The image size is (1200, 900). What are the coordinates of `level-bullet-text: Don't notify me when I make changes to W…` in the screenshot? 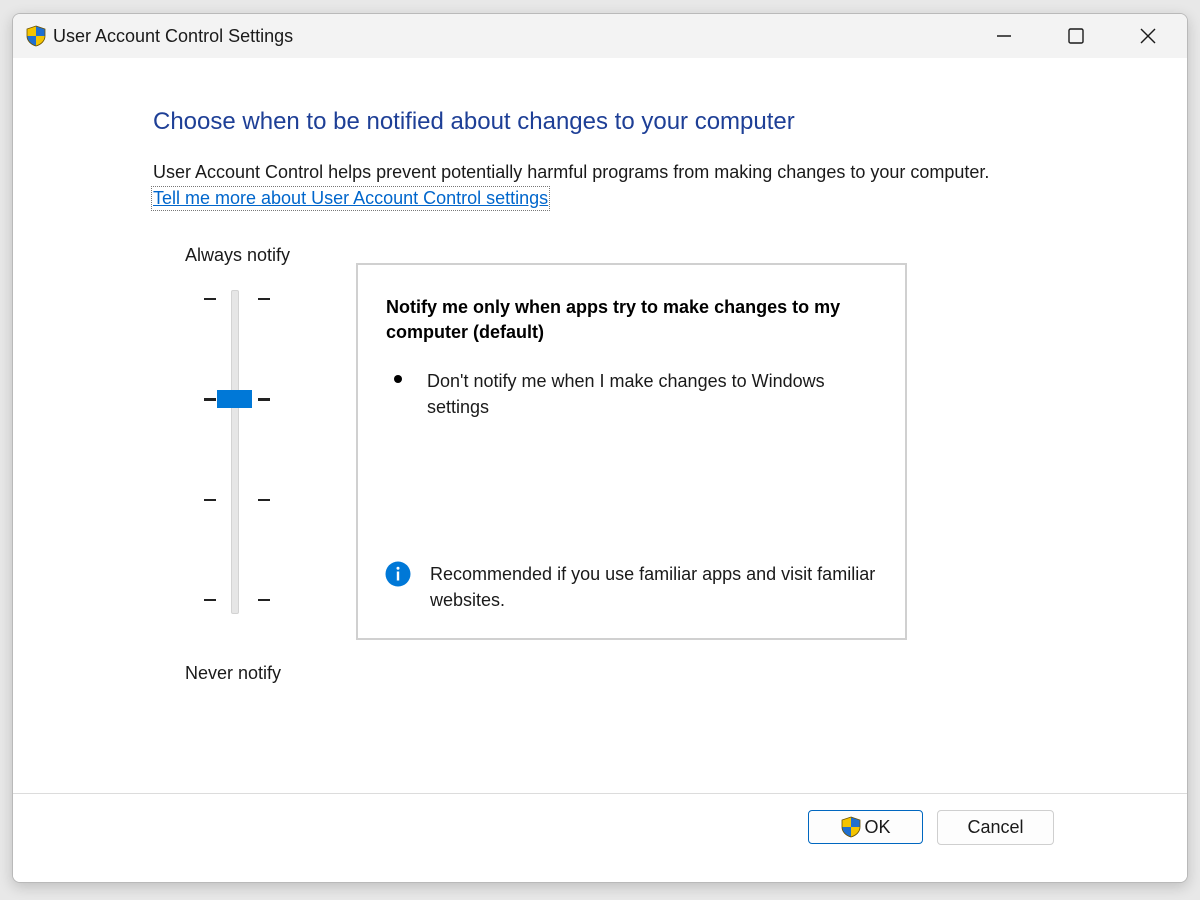 It's located at (626, 394).